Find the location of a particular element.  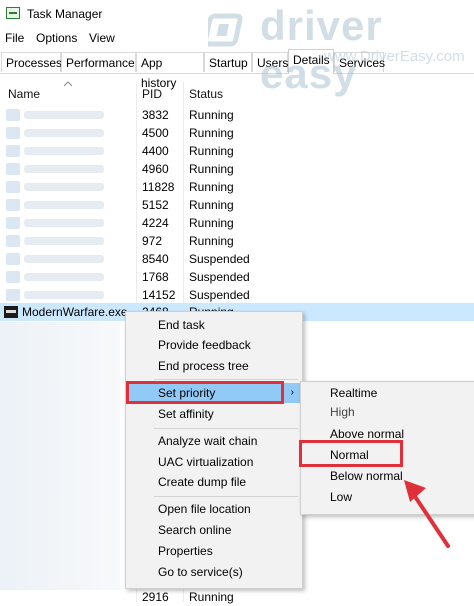

driver-easy-watermark: driver easy www.DriverEasy.com is located at coordinates (339, 49).